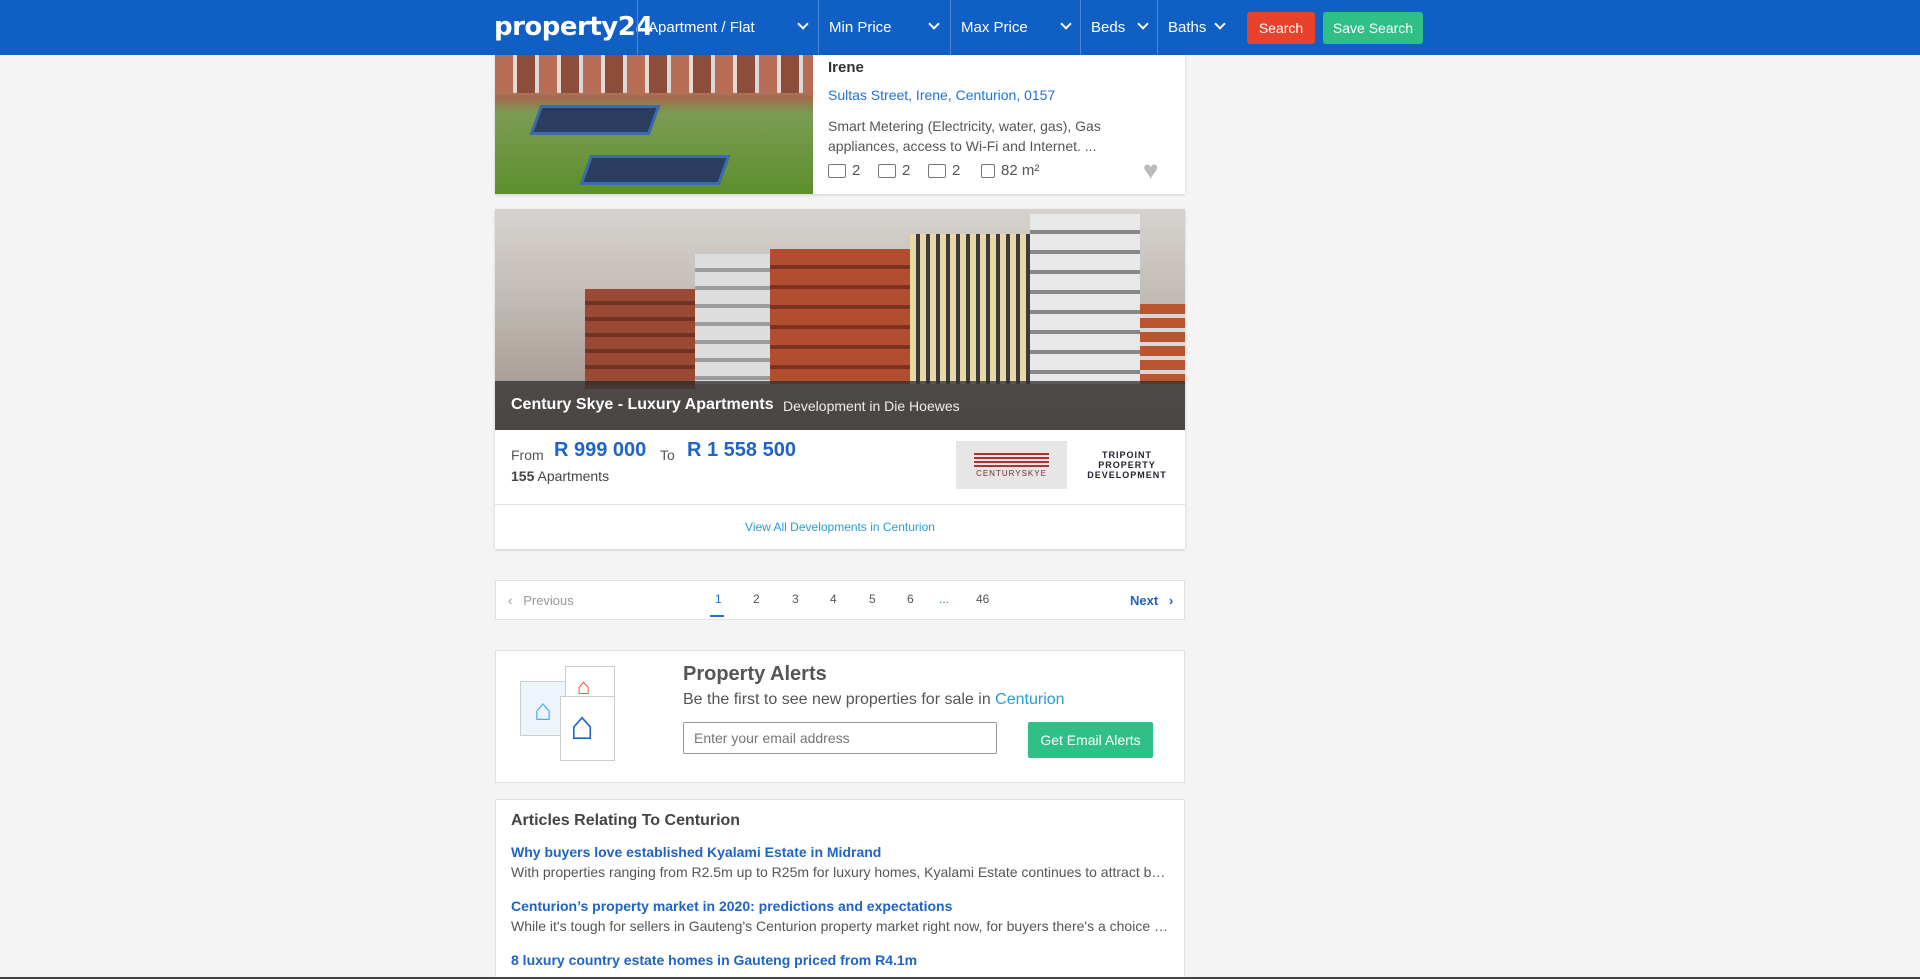 This screenshot has width=1920, height=979. I want to click on page-2: 2, so click(756, 599).